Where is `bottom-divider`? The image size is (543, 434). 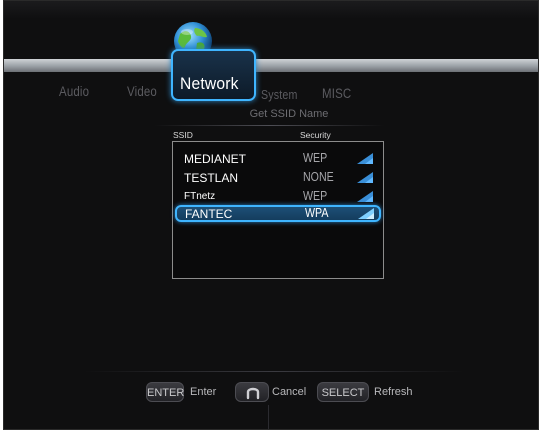
bottom-divider is located at coordinates (268, 417).